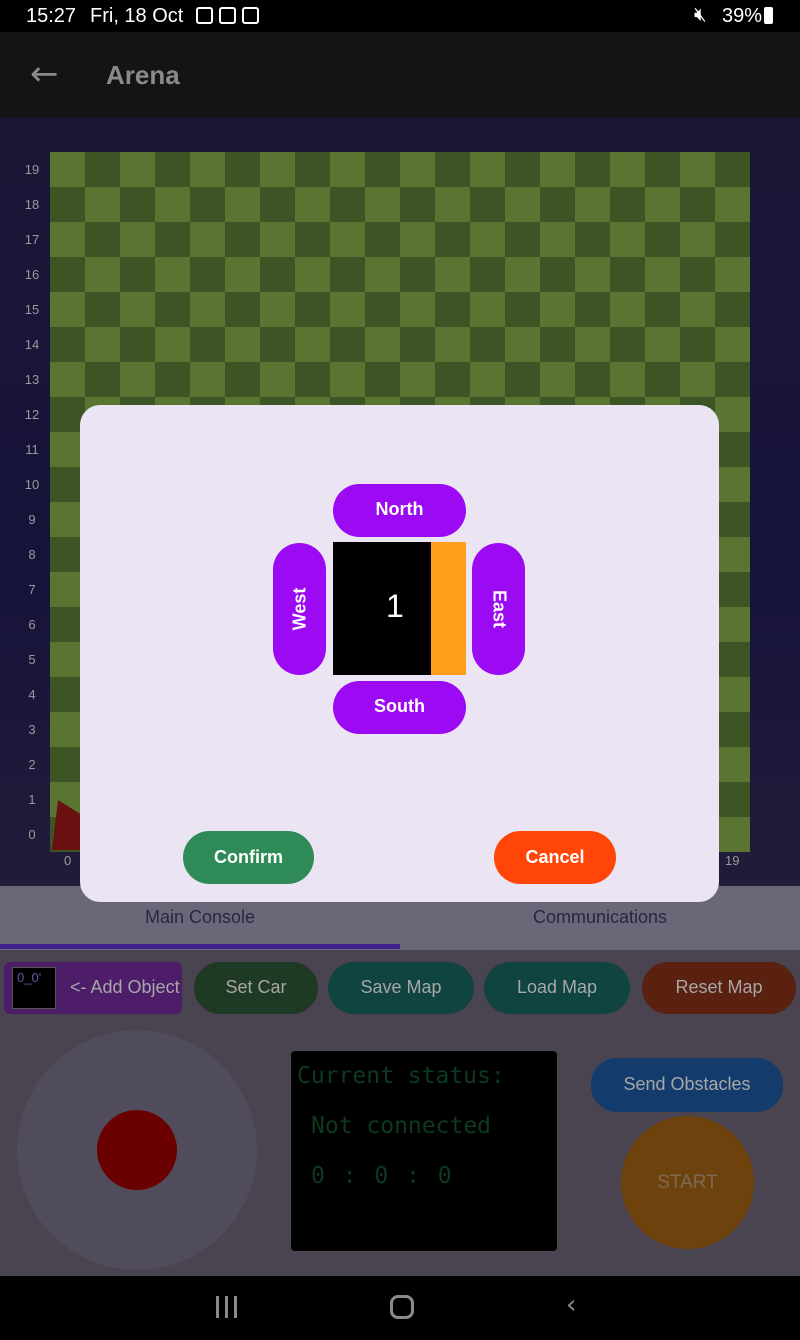  I want to click on notification-icons, so click(227, 15).